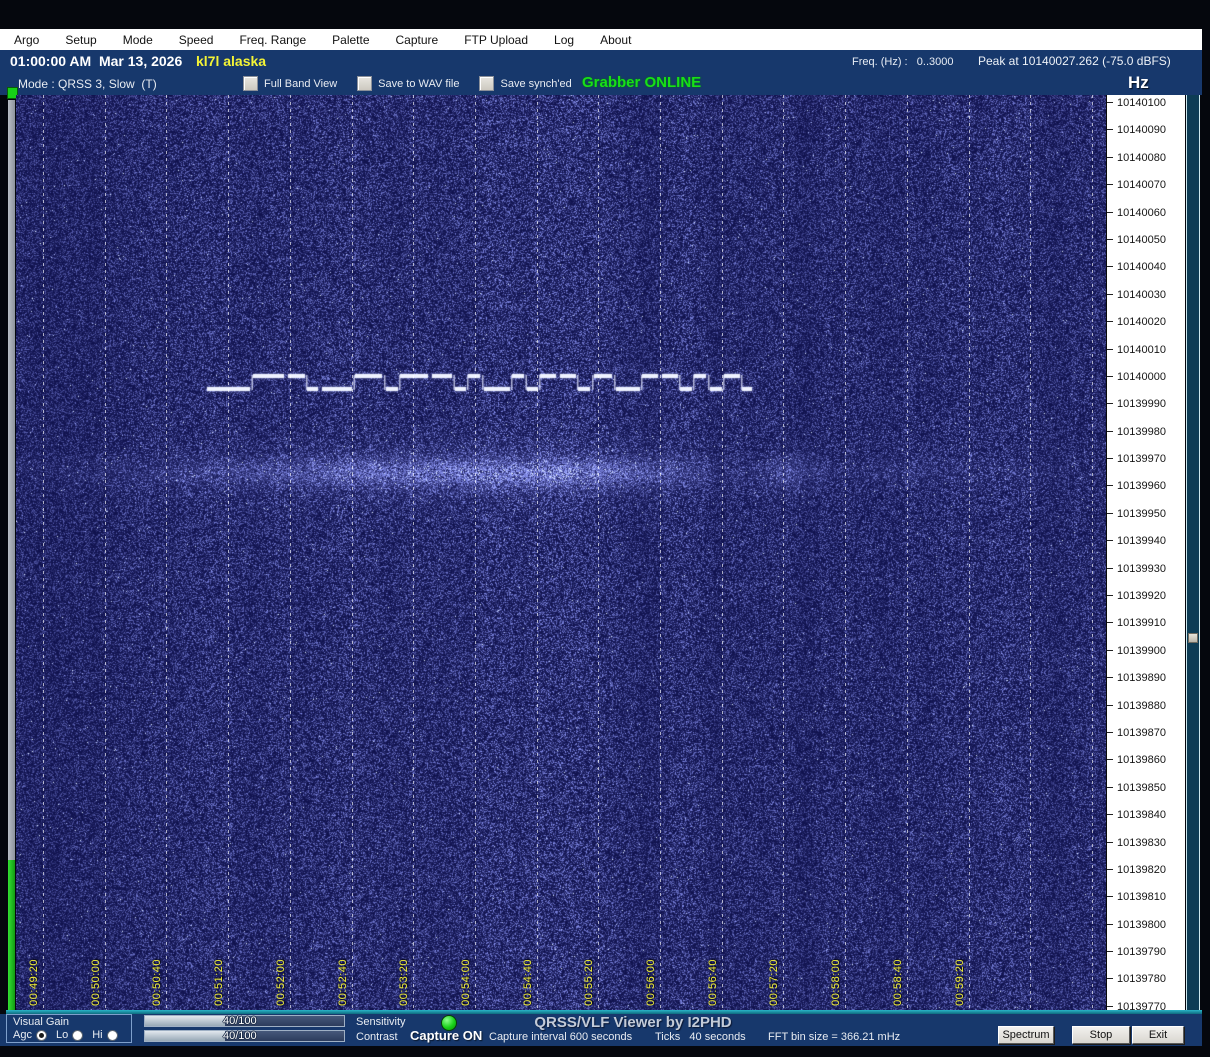 The height and width of the screenshot is (1057, 1210). What do you see at coordinates (1141, 486) in the screenshot?
I see `freq-label: 10139960` at bounding box center [1141, 486].